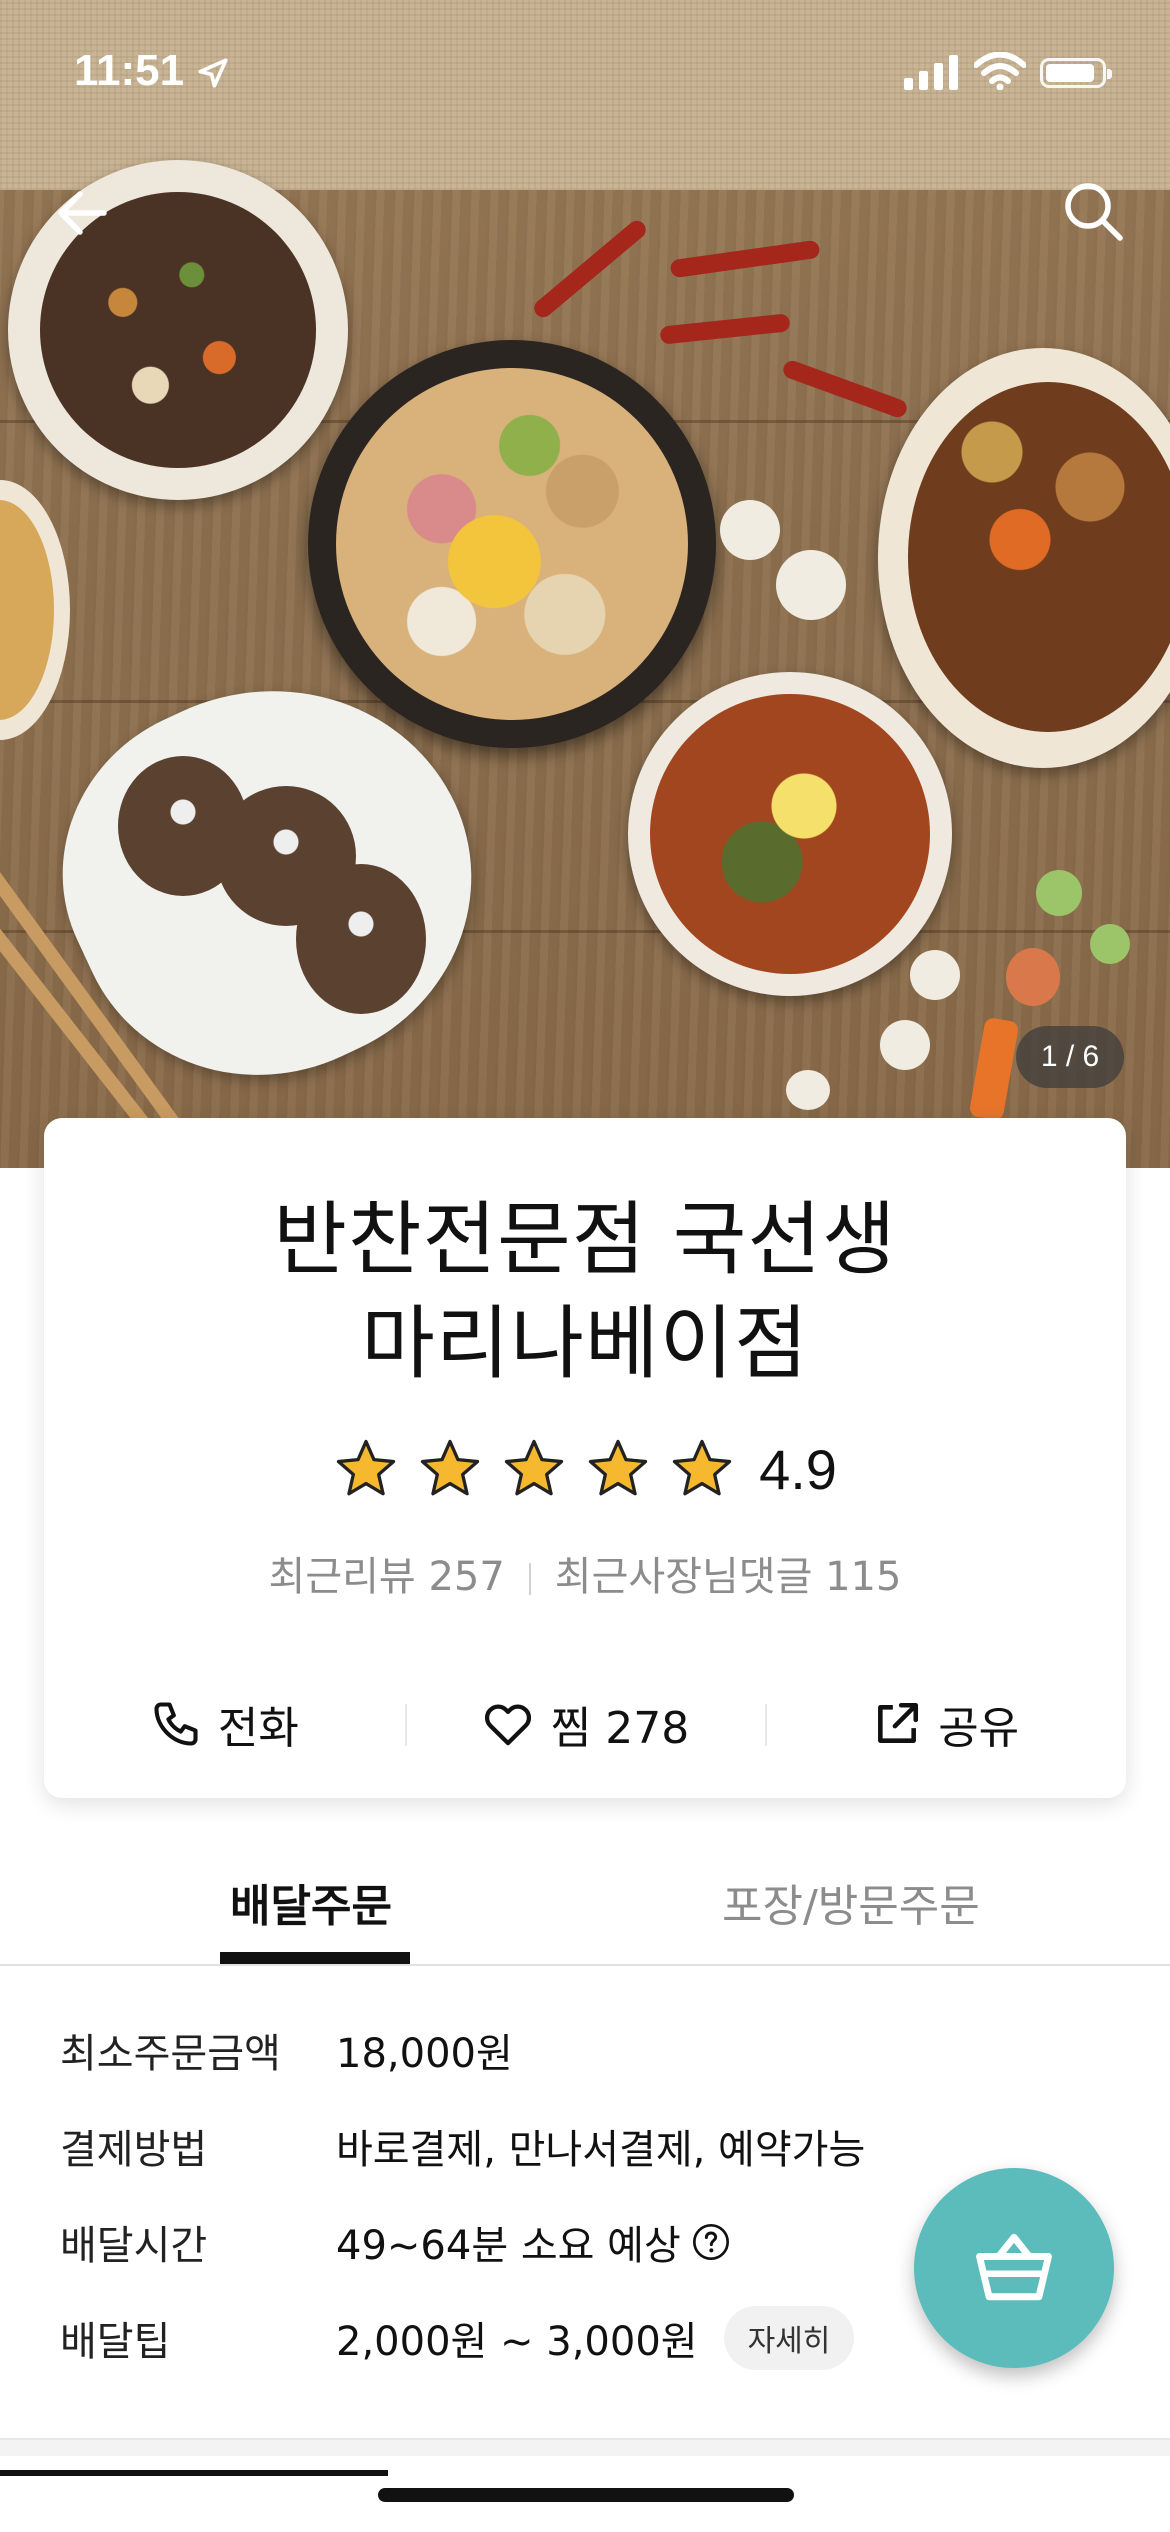  I want to click on back-arrow-icon, so click(85, 213).